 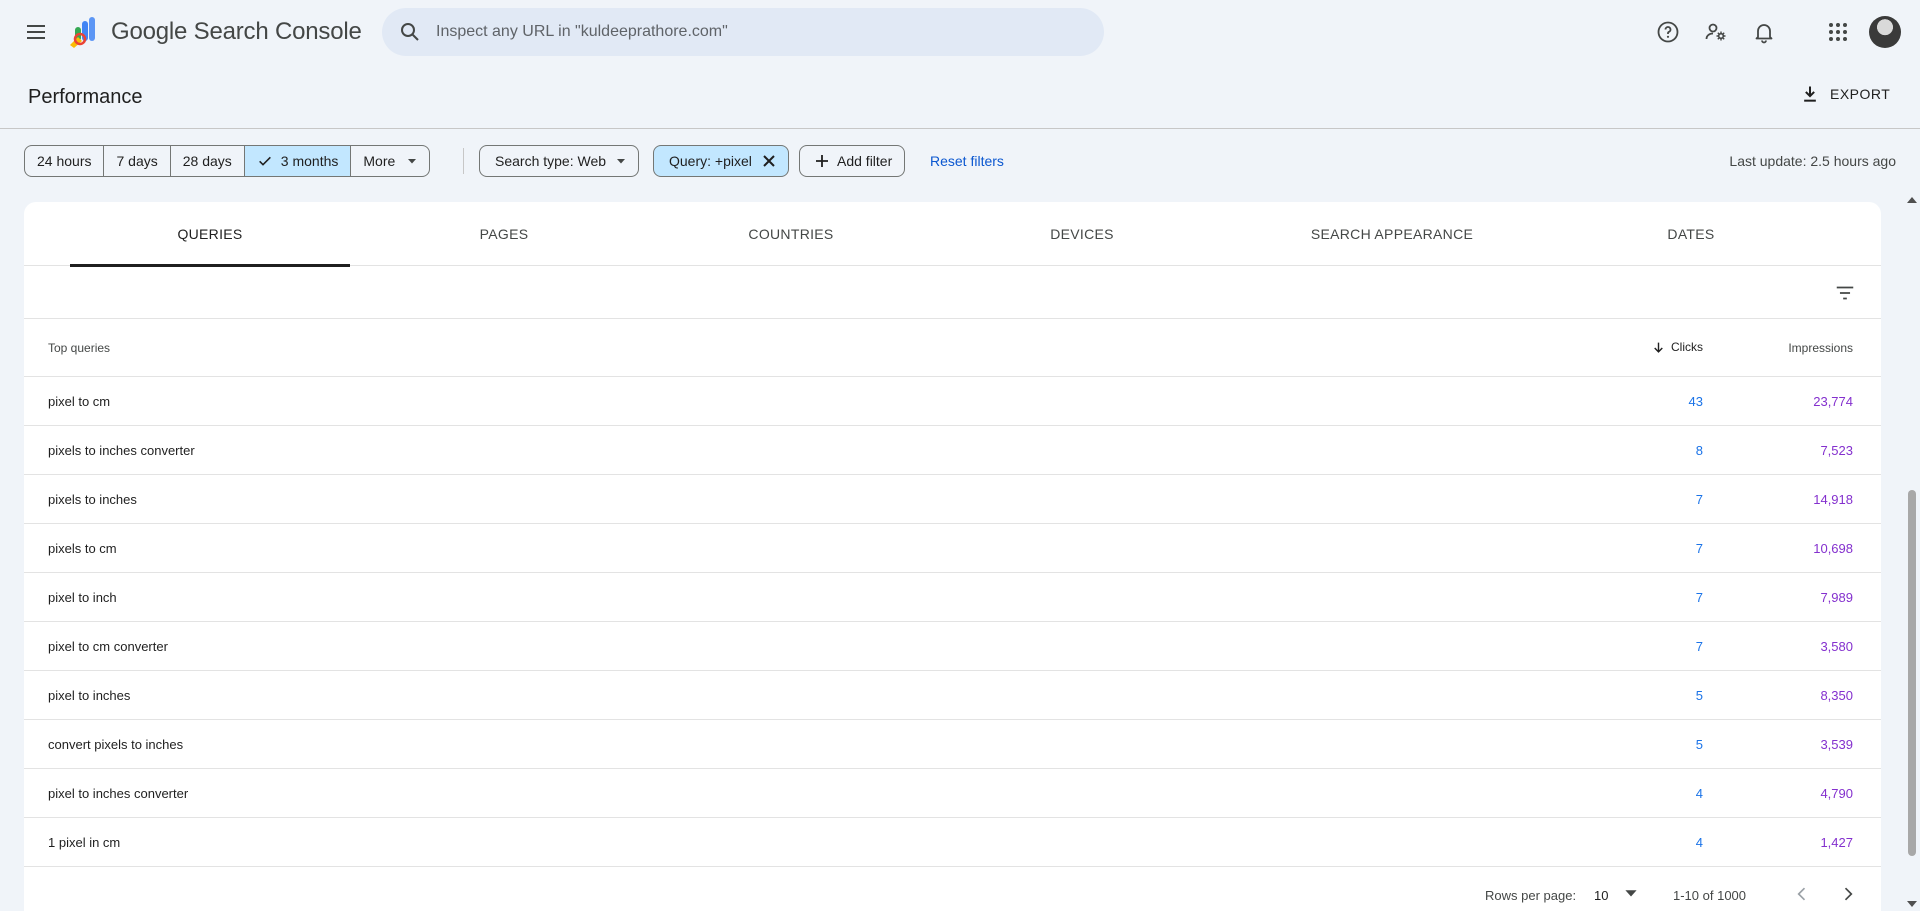 What do you see at coordinates (952, 450) in the screenshot?
I see `table-row: pixels to inches converter 8 7,523` at bounding box center [952, 450].